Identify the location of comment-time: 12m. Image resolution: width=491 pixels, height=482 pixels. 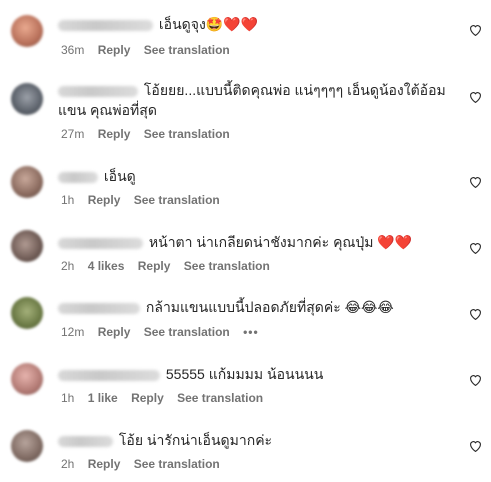
(73, 332).